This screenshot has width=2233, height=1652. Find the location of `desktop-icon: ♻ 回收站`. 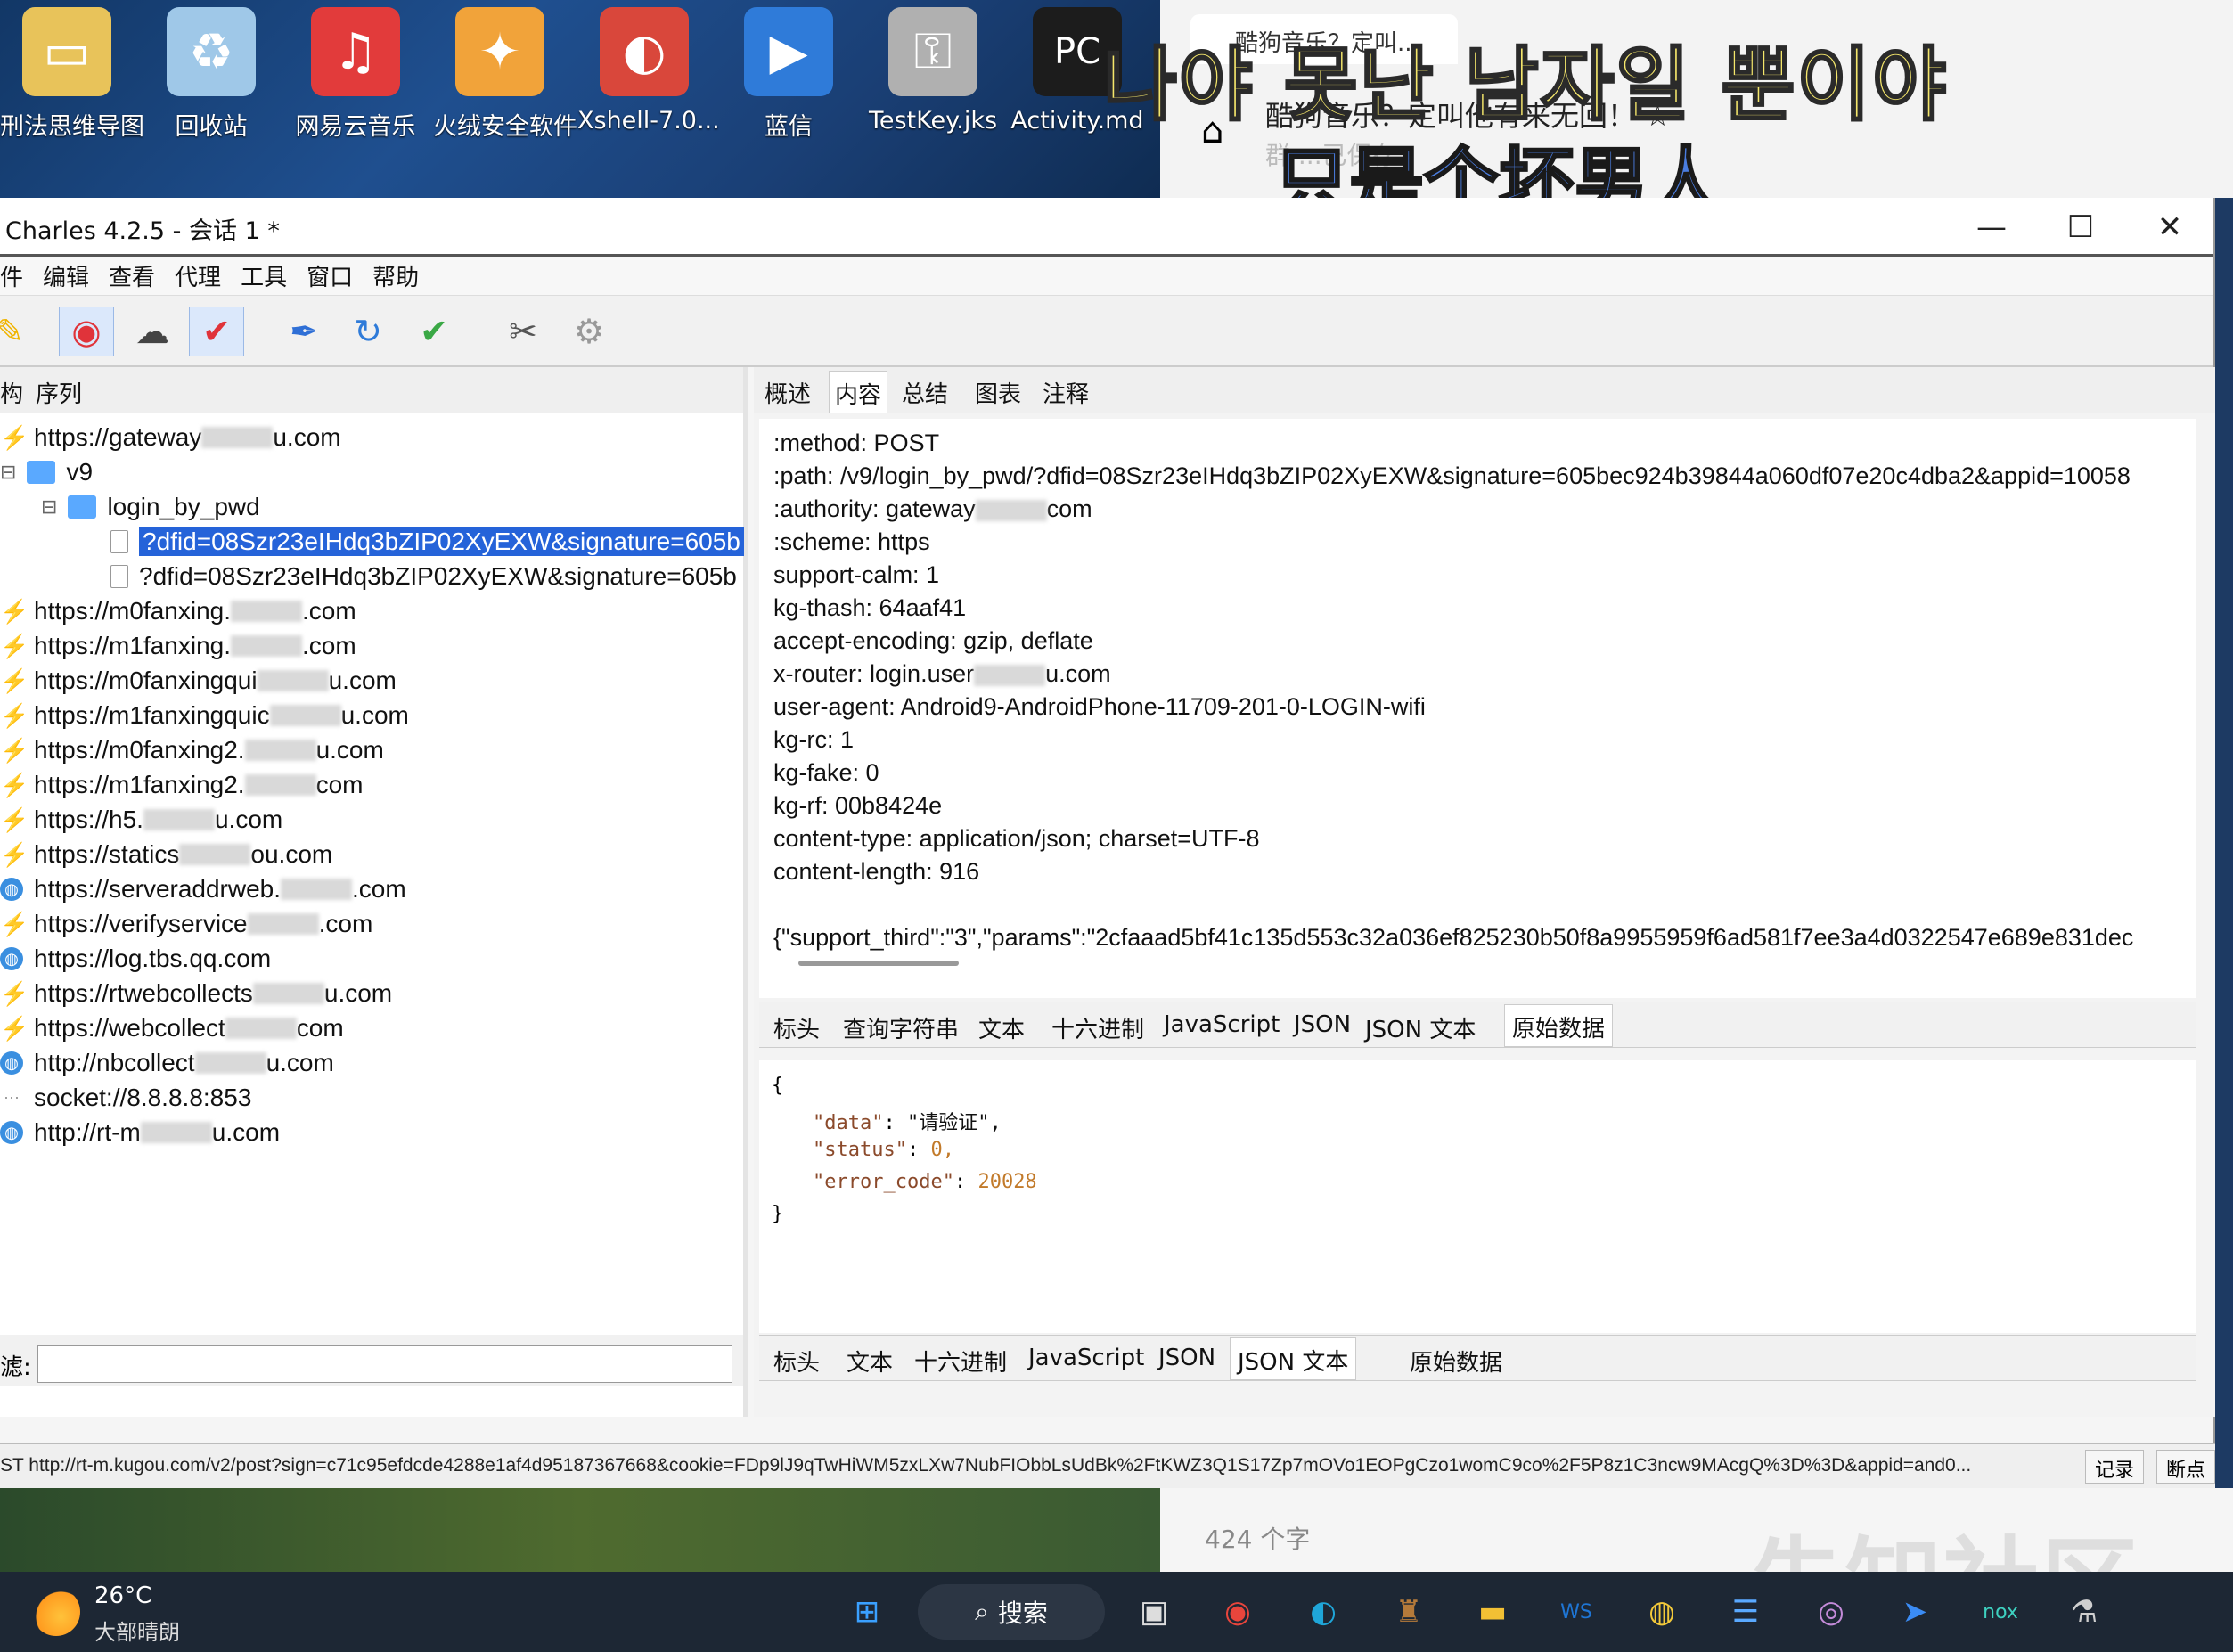

desktop-icon: ♻ 回收站 is located at coordinates (211, 71).